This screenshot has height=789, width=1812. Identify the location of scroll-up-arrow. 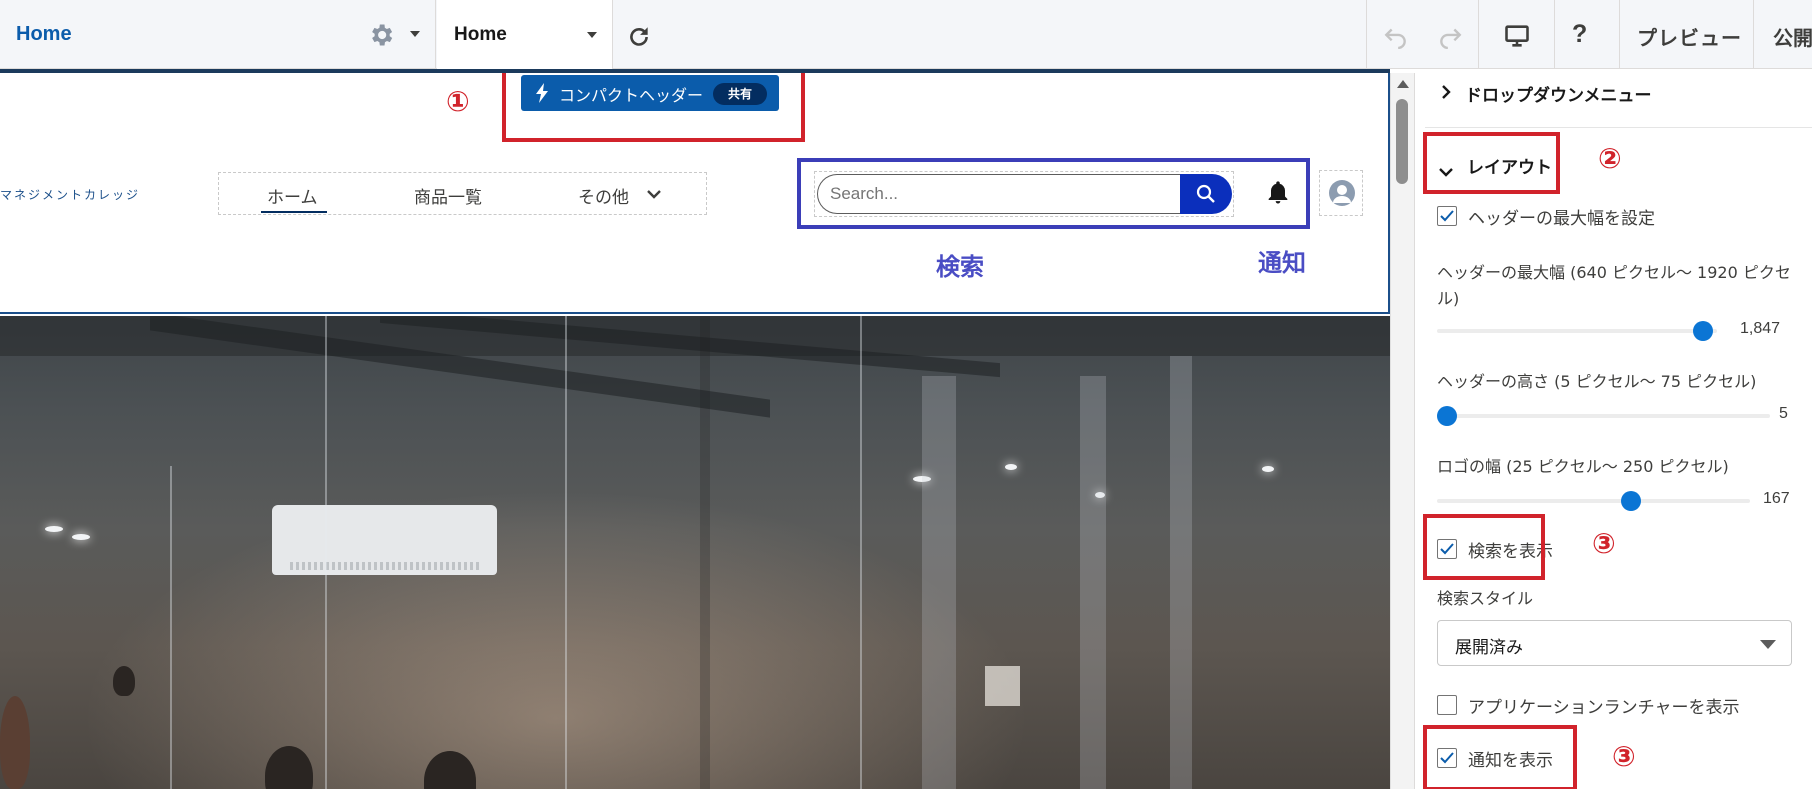
(1403, 84).